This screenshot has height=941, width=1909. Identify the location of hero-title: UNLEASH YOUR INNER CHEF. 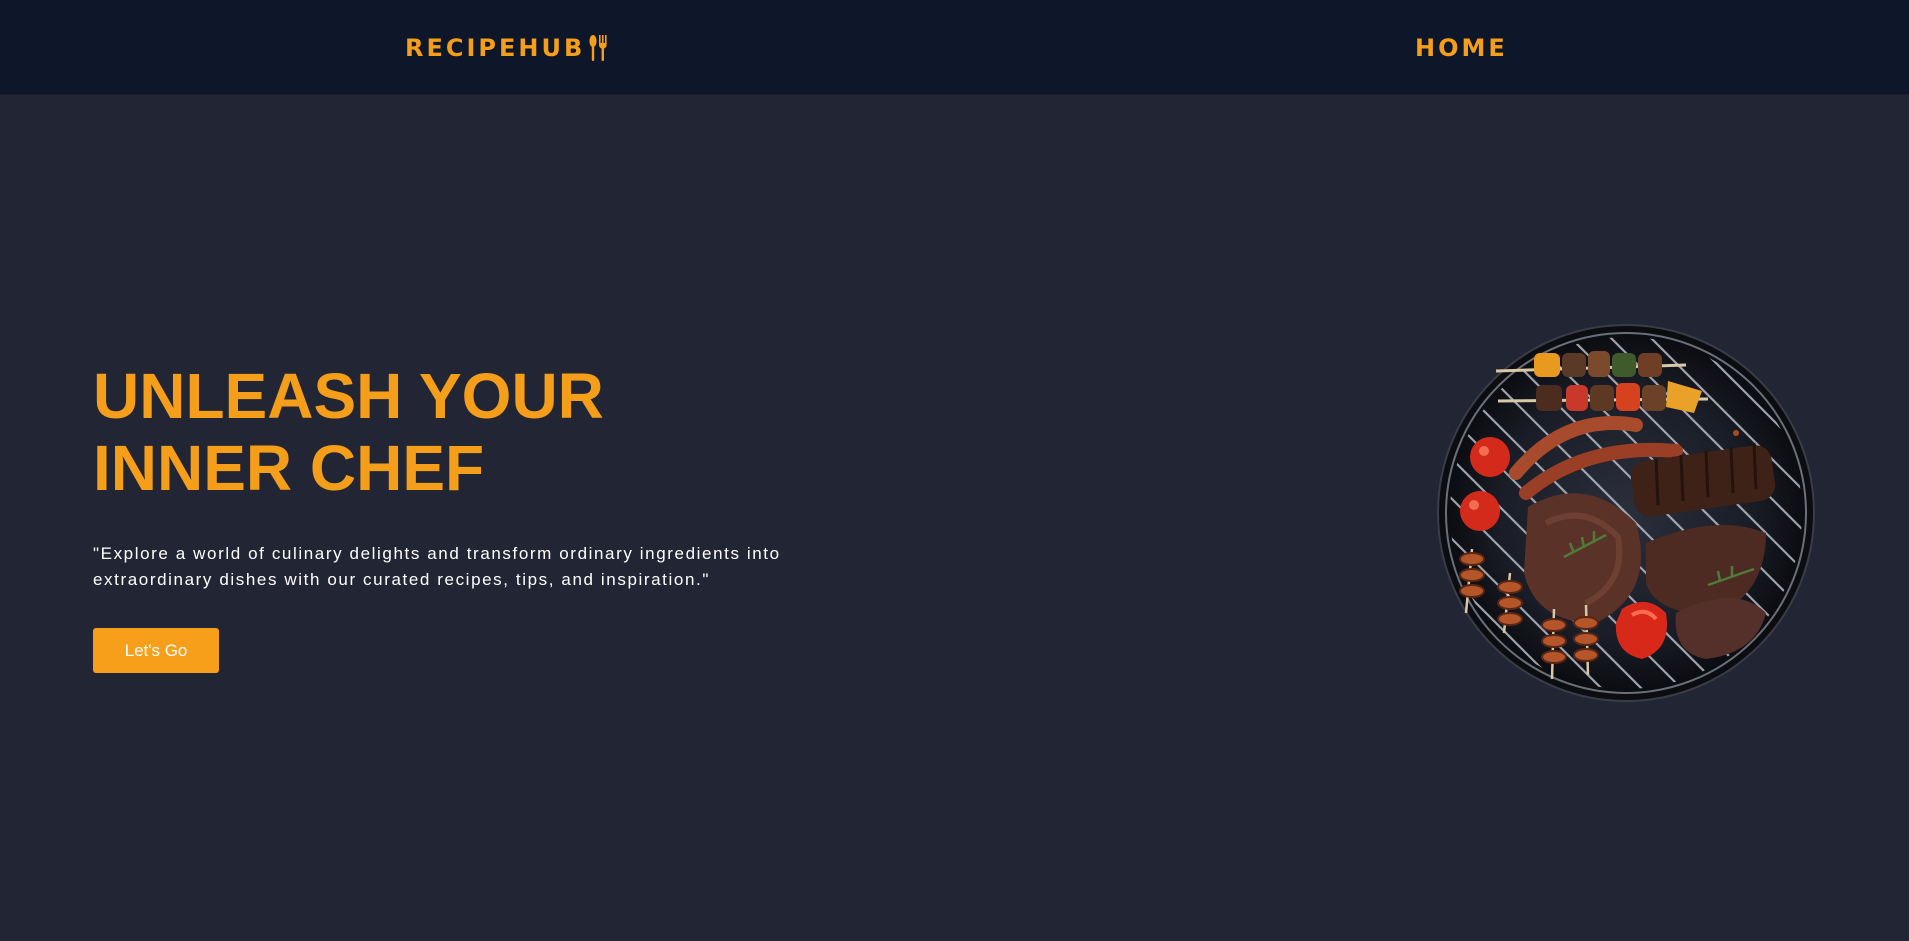
(443, 432).